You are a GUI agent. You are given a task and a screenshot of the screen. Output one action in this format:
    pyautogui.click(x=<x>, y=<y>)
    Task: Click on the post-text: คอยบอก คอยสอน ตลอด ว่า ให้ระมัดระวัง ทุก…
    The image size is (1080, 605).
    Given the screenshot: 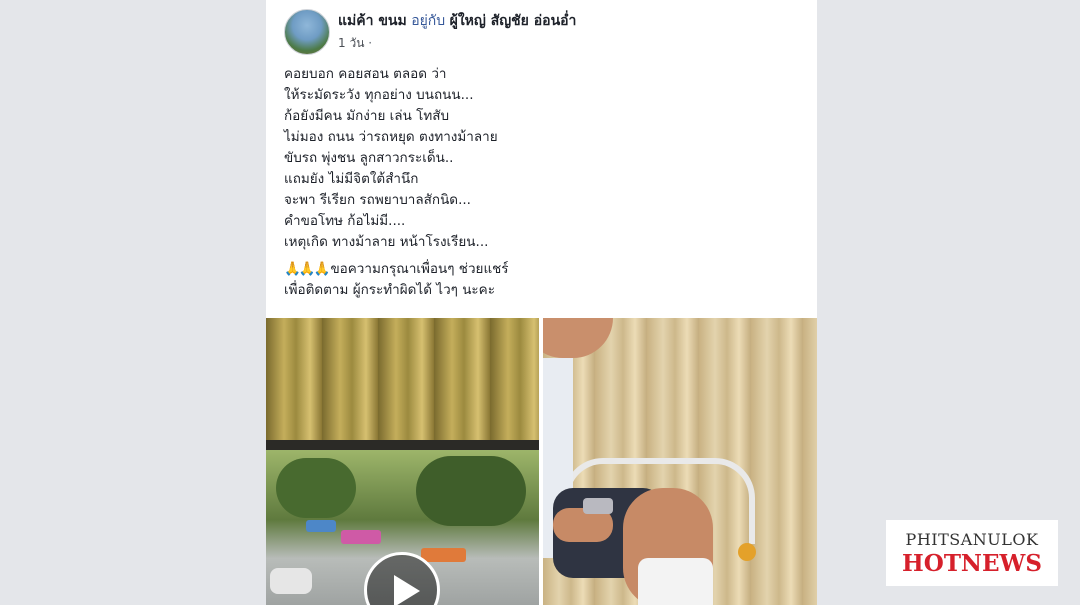 What is the action you would take?
    pyautogui.click(x=396, y=182)
    